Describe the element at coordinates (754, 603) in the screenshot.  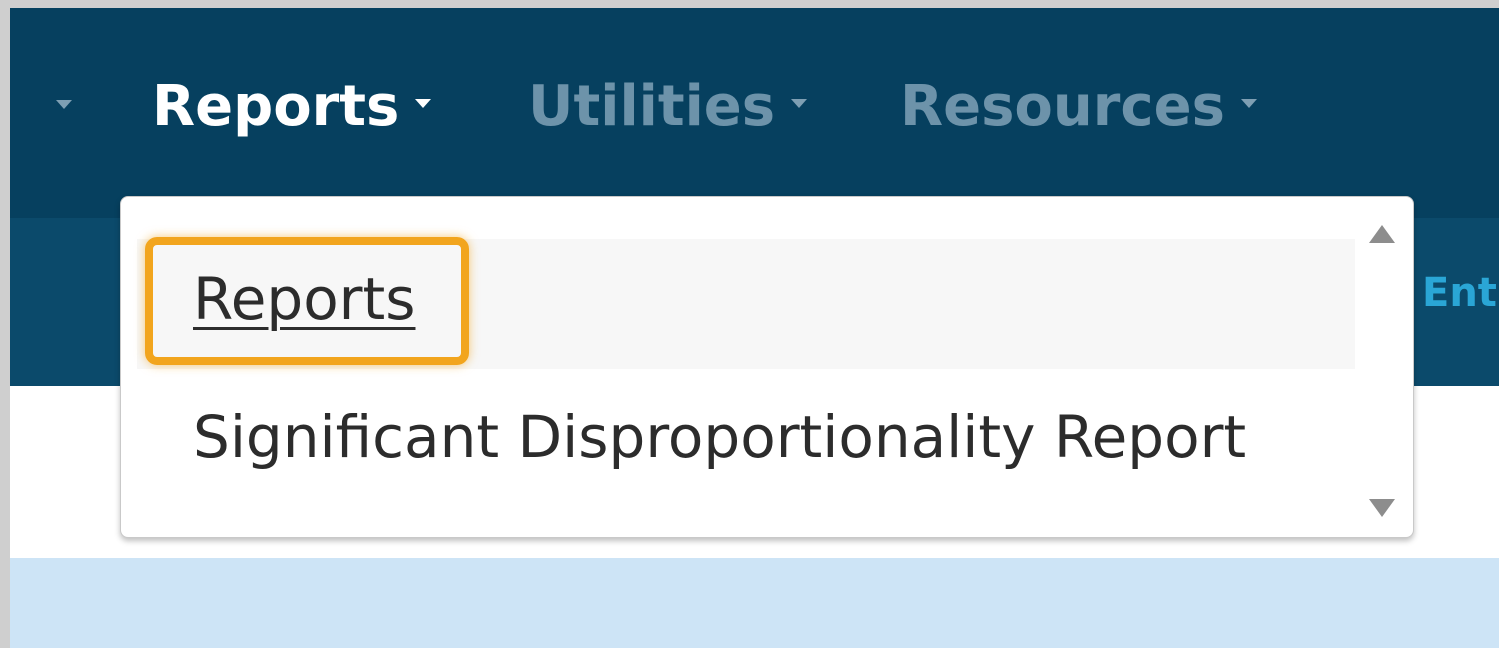
I see `content-banner` at that location.